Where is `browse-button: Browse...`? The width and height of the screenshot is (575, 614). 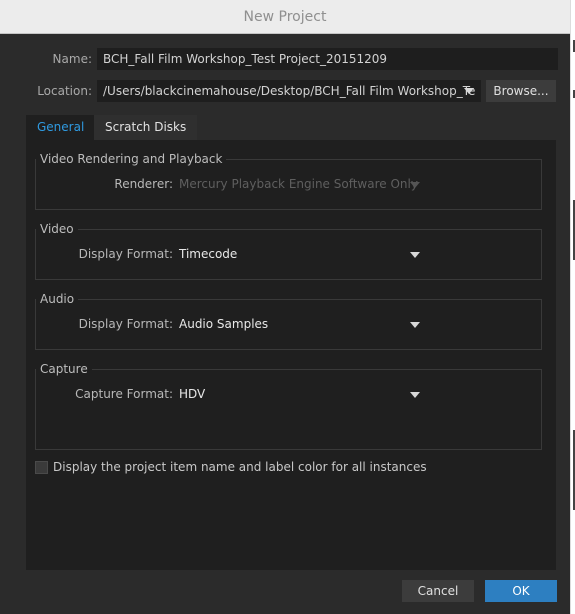 browse-button: Browse... is located at coordinates (521, 91).